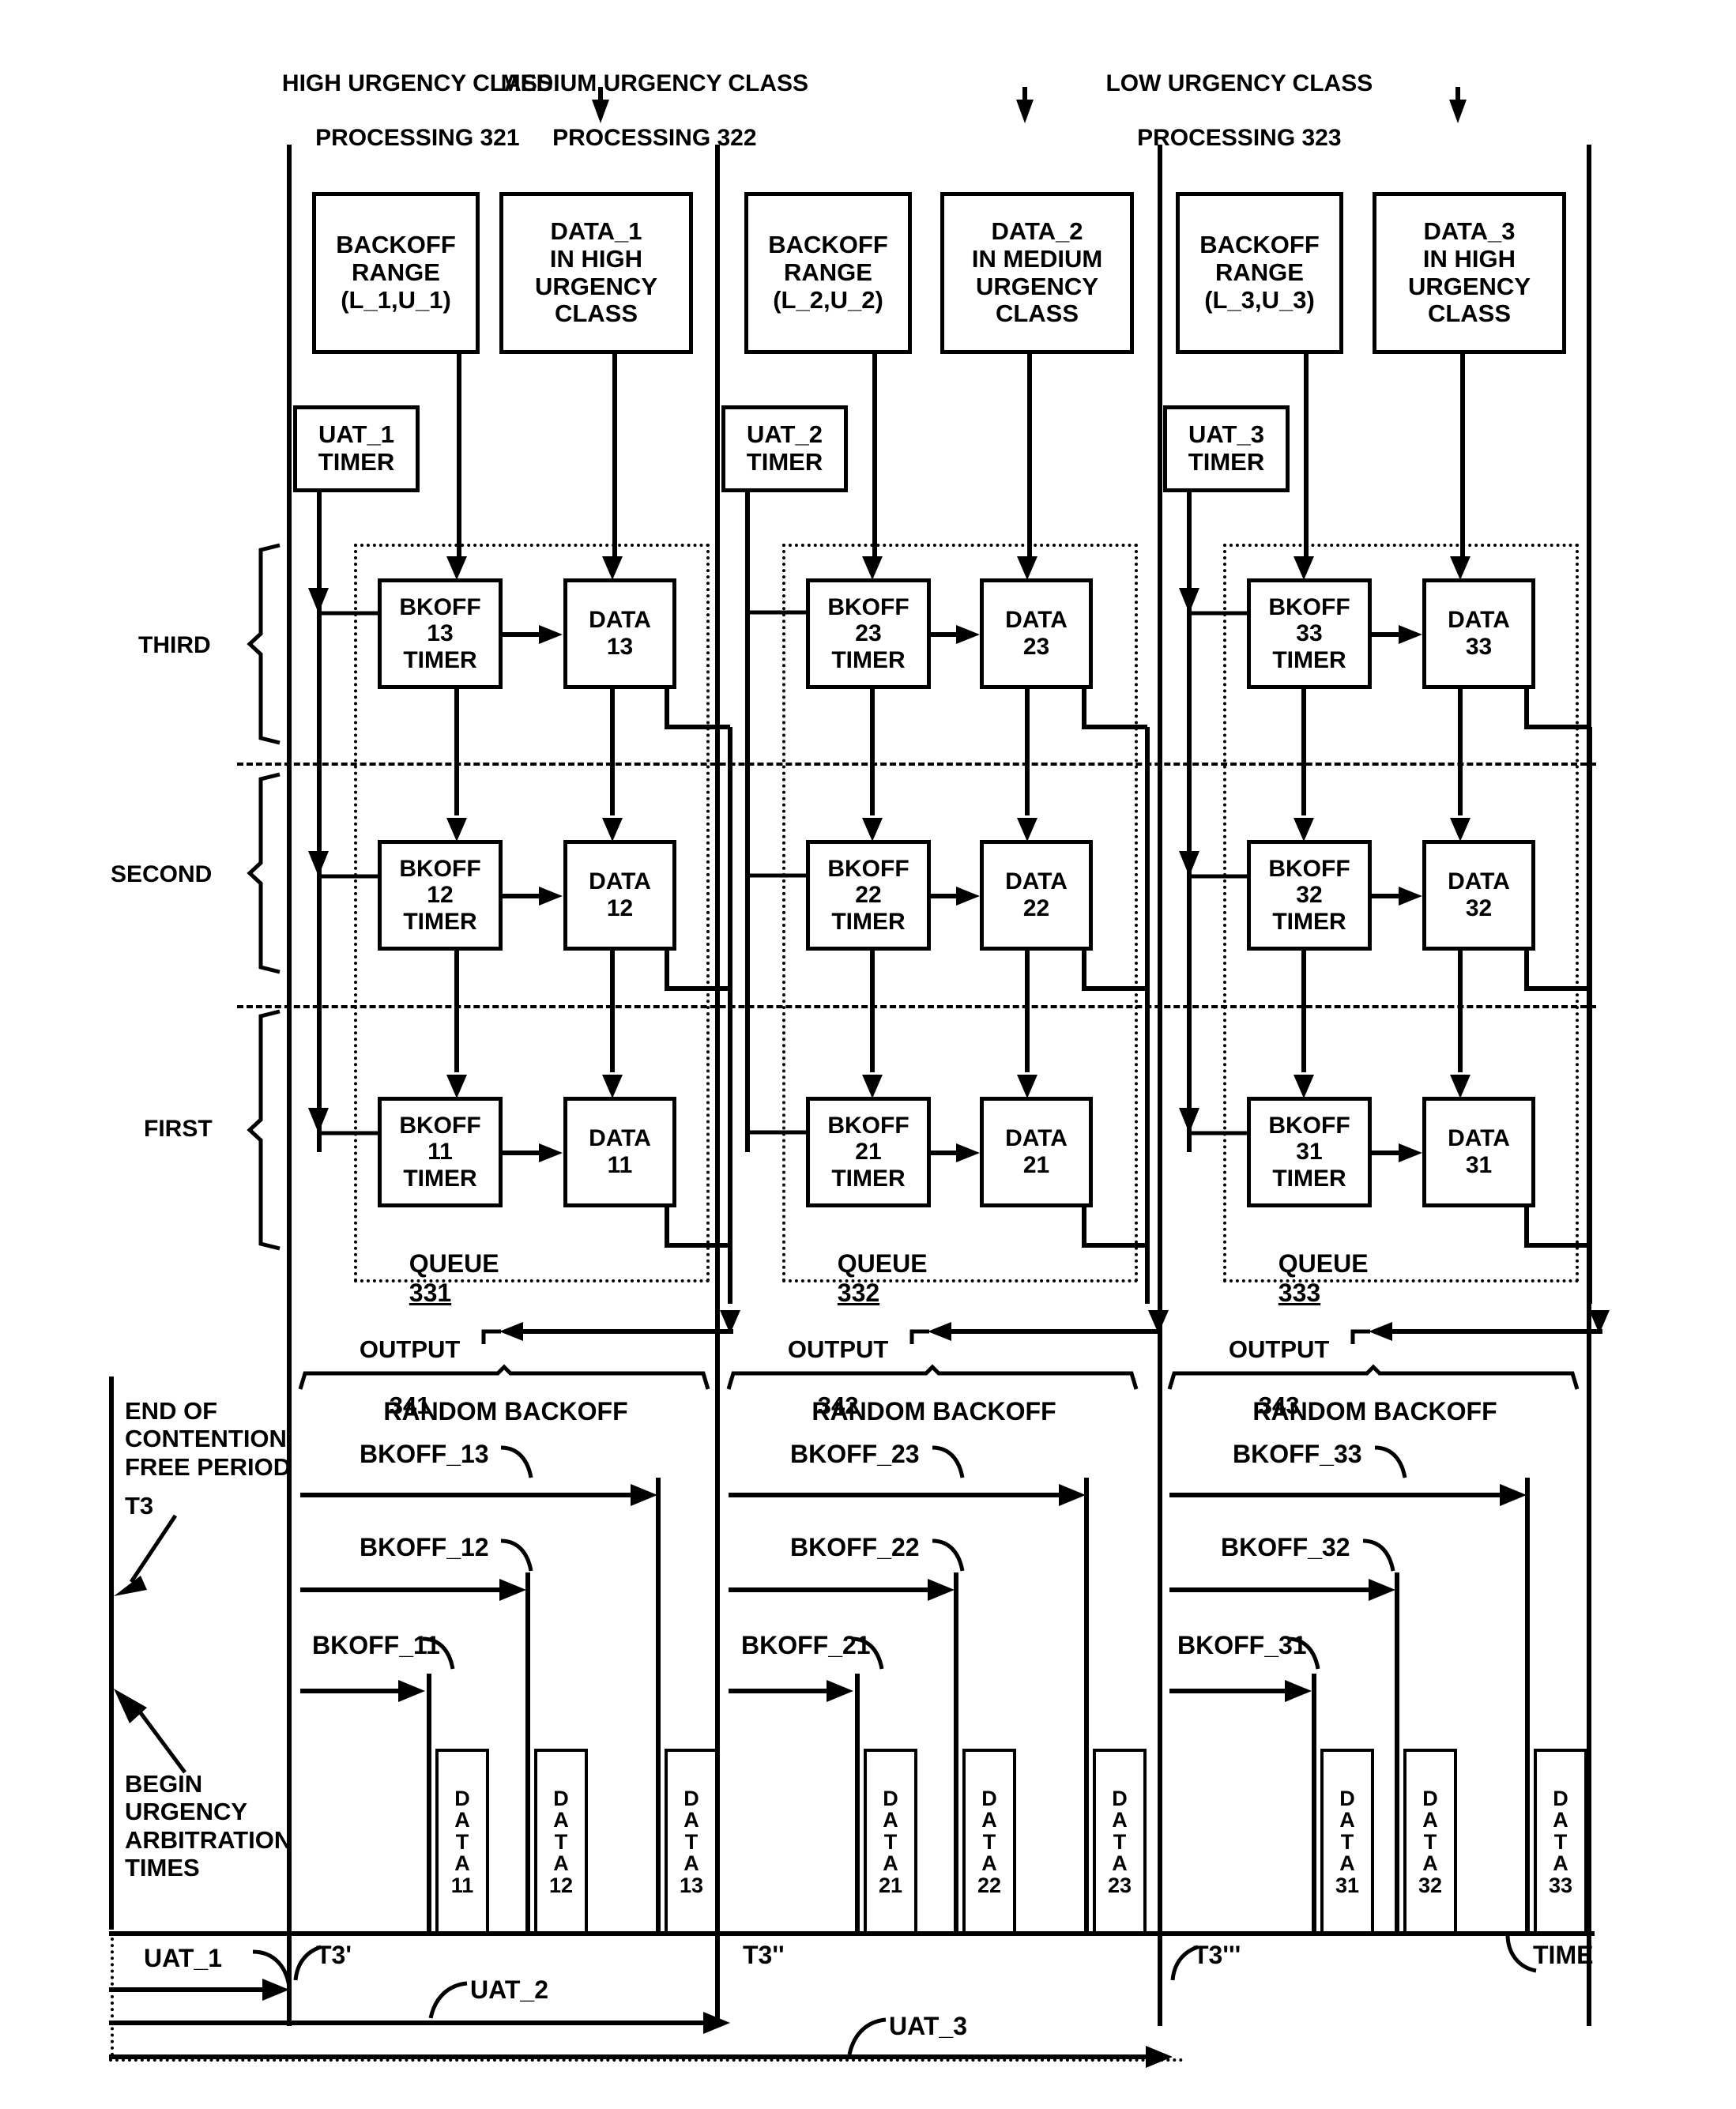  I want to click on bkoff-timer-box-22: BKOFF 22 TIMER, so click(868, 896).